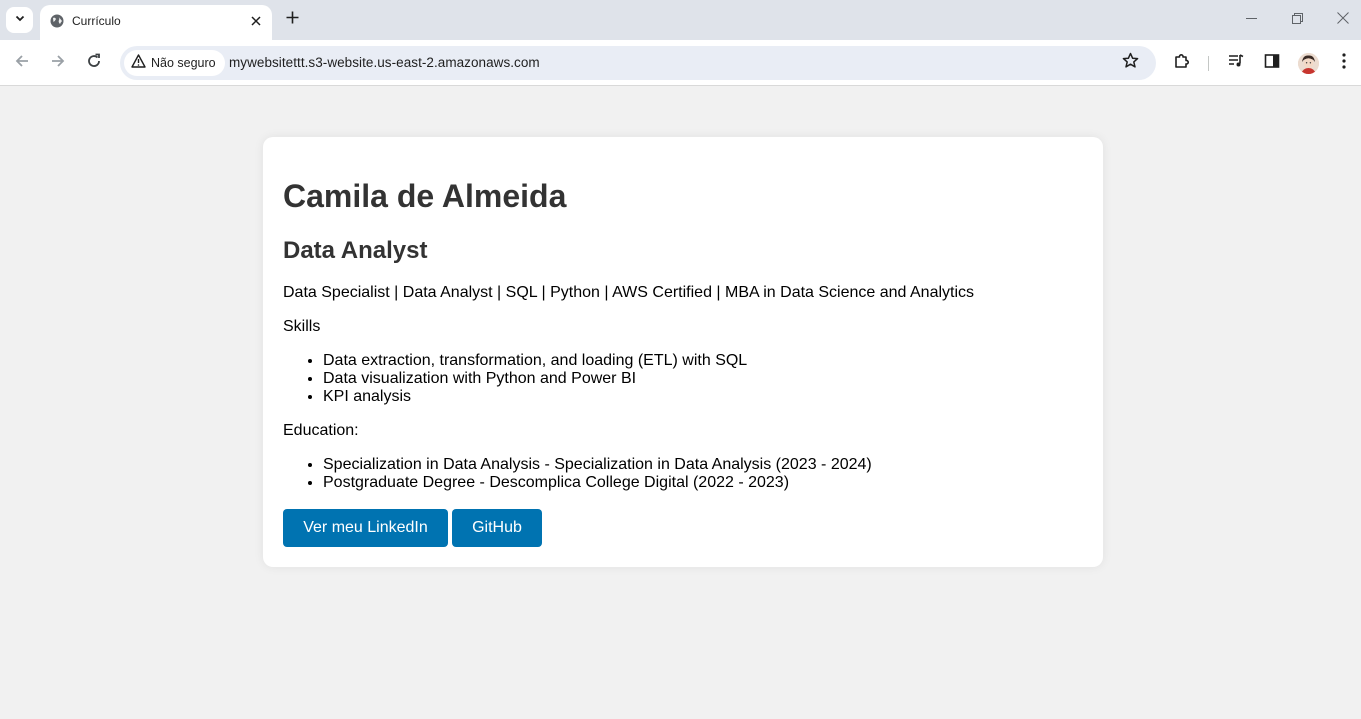 The width and height of the screenshot is (1361, 719). I want to click on forward-button, so click(58, 63).